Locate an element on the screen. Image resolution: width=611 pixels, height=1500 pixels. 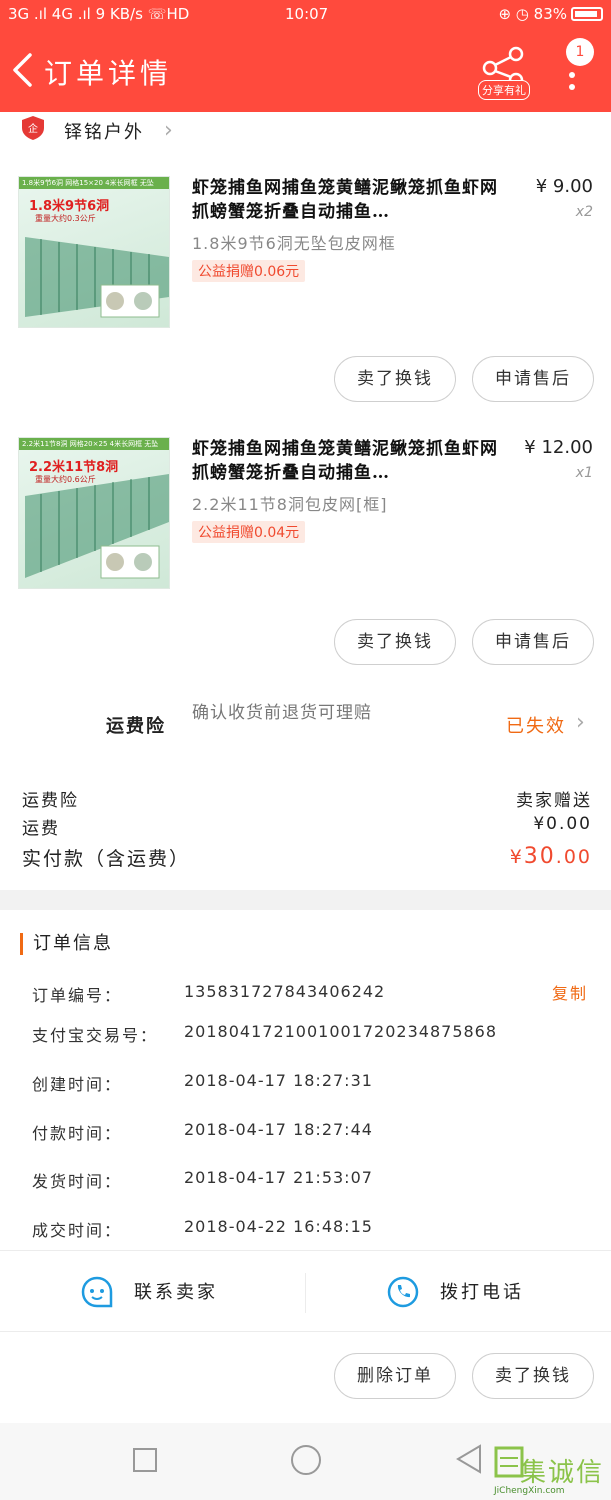
section-divider is located at coordinates (305, 900).